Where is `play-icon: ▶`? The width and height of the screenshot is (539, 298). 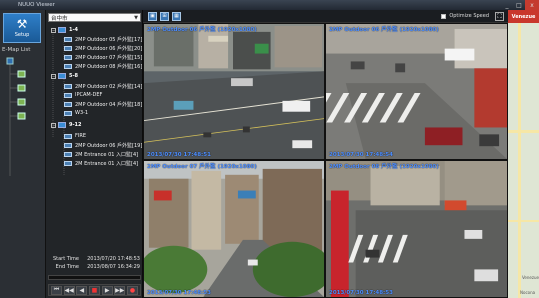
play-icon: ▶ is located at coordinates (107, 290).